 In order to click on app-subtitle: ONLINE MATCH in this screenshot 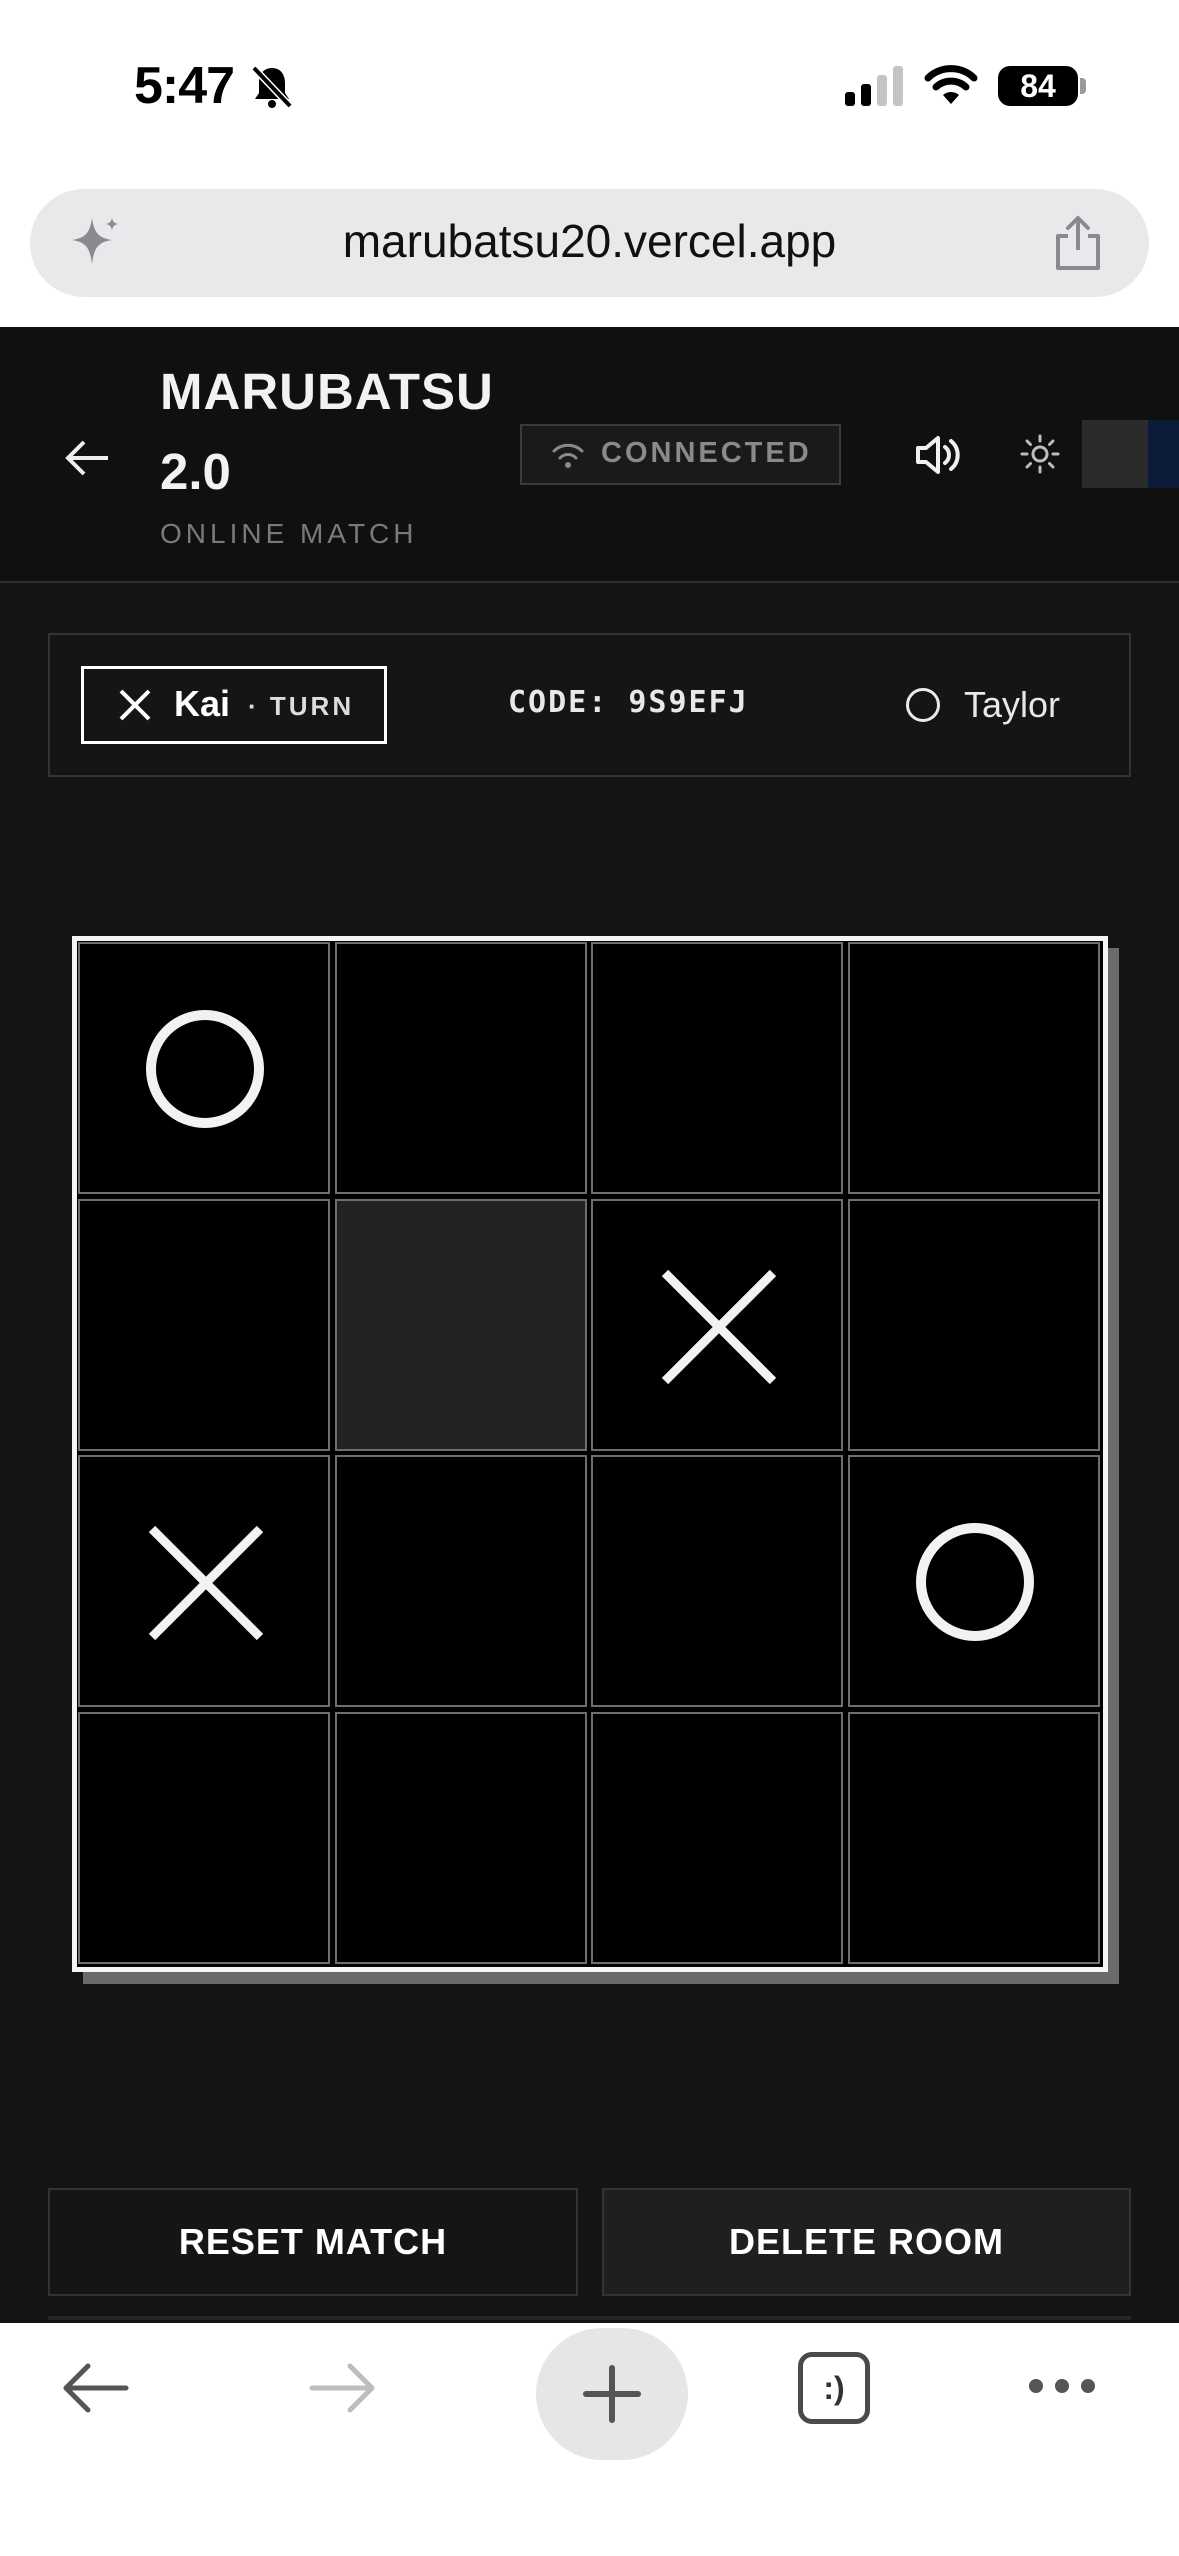, I will do `click(289, 533)`.